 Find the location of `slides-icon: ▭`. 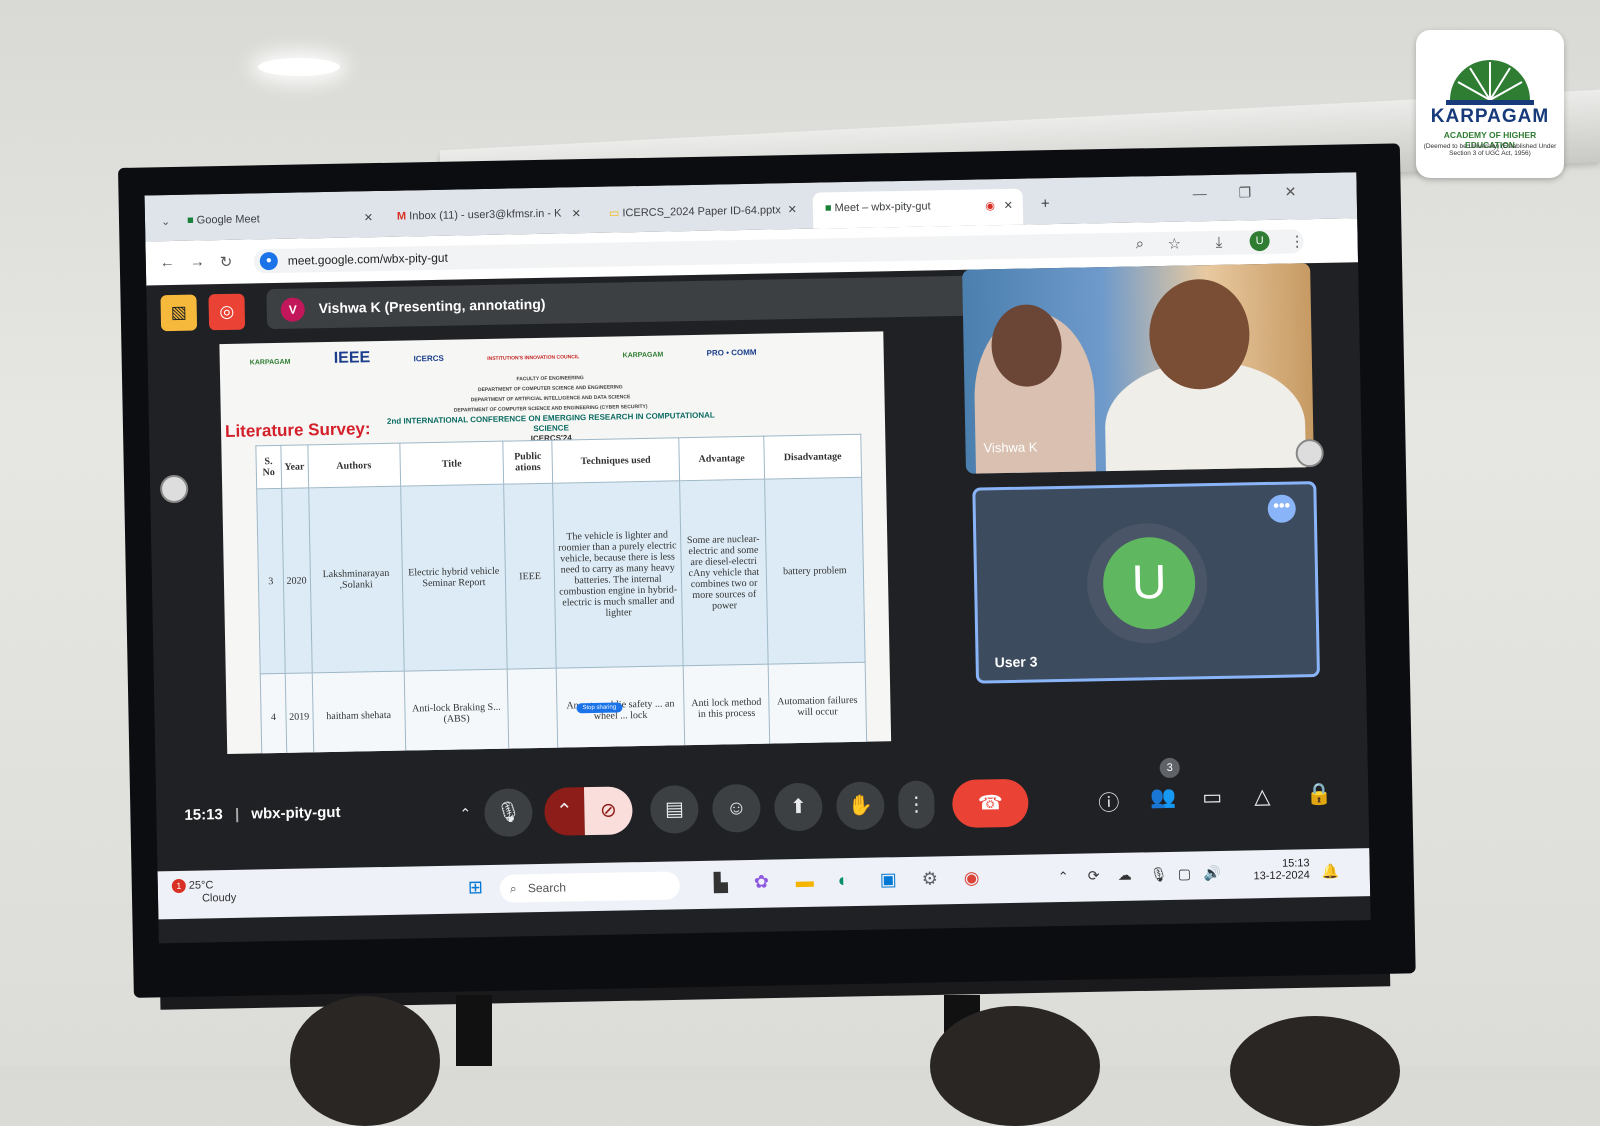

slides-icon: ▭ is located at coordinates (614, 213).